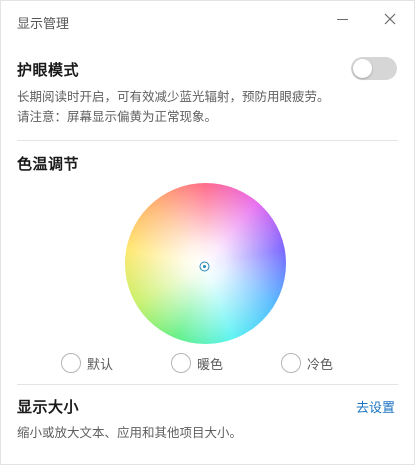 This screenshot has height=465, width=415. I want to click on display-size-description: 缩小或放大文本、应用和其他项目大小。, so click(130, 432).